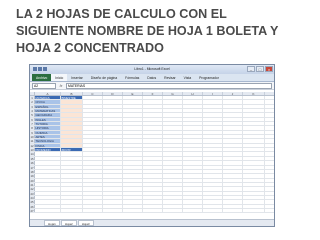 Image resolution: width=320 pixels, height=240 pixels. I want to click on sheet-tab: Hoja3, so click(85, 223).